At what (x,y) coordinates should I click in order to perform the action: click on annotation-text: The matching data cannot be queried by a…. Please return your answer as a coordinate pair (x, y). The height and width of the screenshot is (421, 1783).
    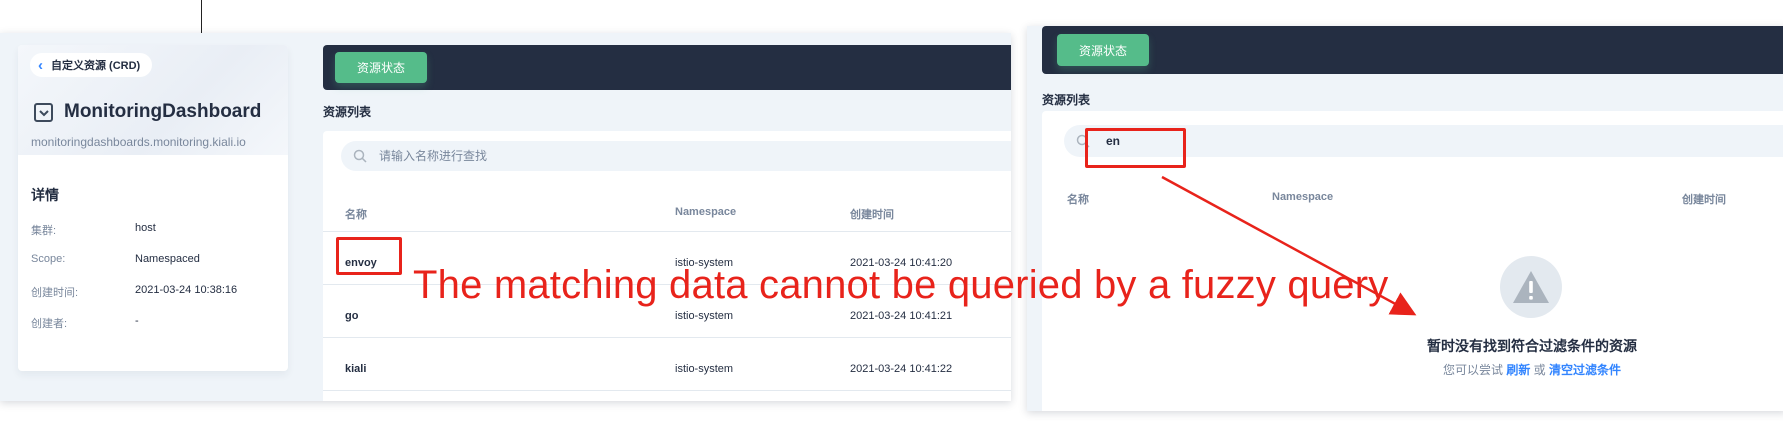
    Looking at the image, I should click on (901, 285).